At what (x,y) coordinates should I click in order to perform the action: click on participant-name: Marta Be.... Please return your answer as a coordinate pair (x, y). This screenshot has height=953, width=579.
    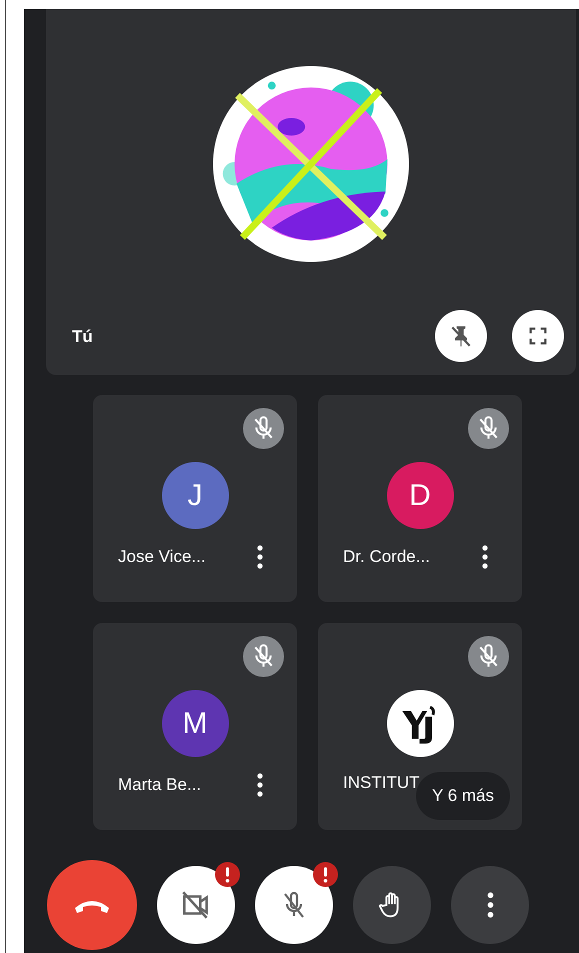
    Looking at the image, I should click on (160, 785).